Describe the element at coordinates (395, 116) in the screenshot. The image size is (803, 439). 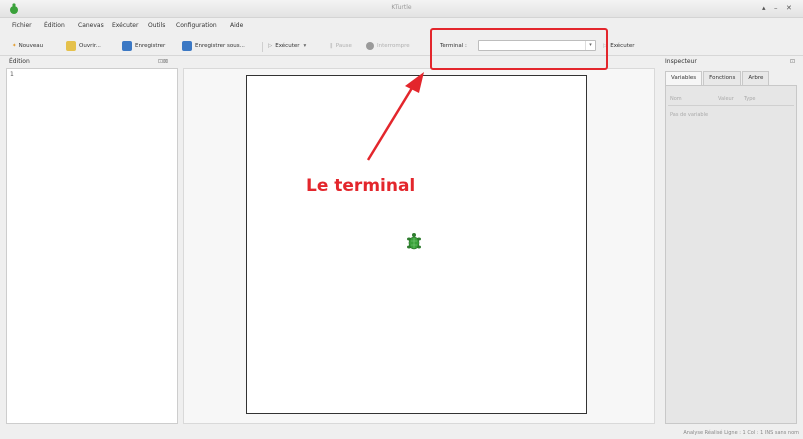
I see `annotation-arrow` at that location.